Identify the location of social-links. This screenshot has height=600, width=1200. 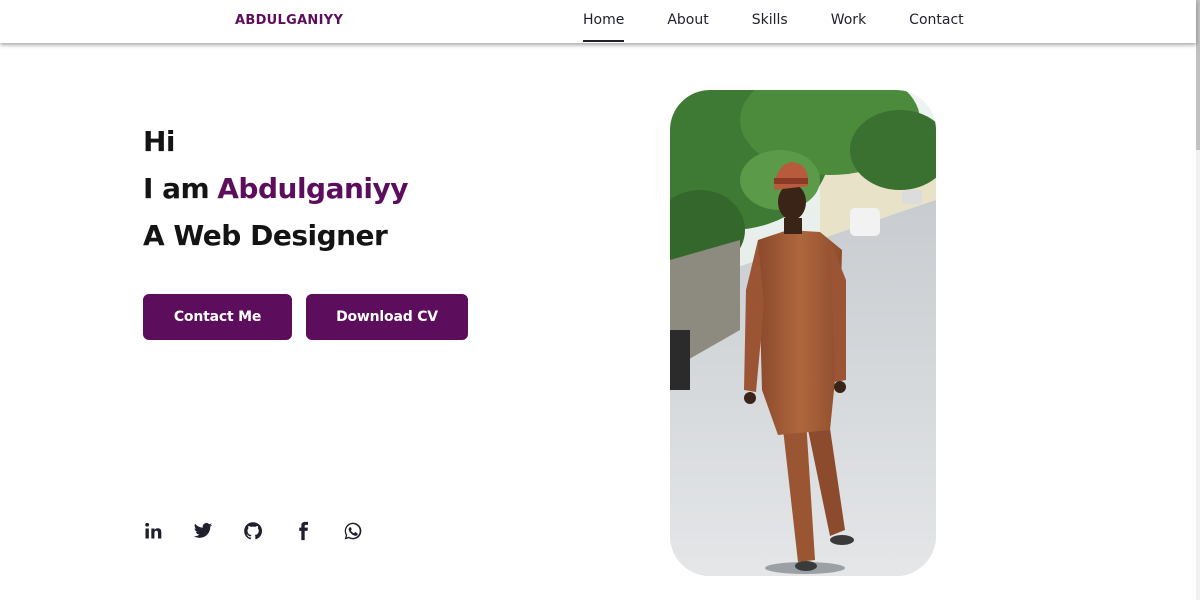
(268, 531).